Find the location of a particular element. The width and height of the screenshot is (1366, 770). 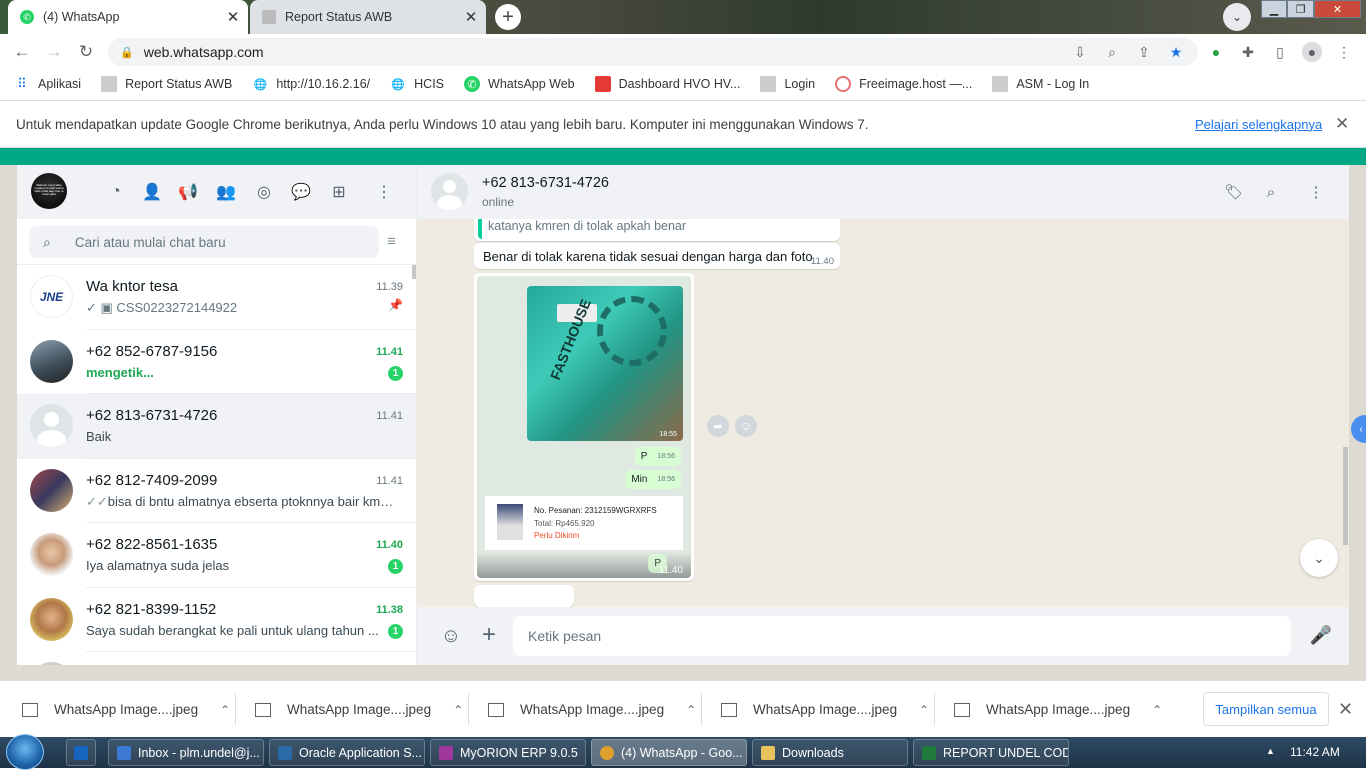

new-tab-button: + is located at coordinates (508, 17).